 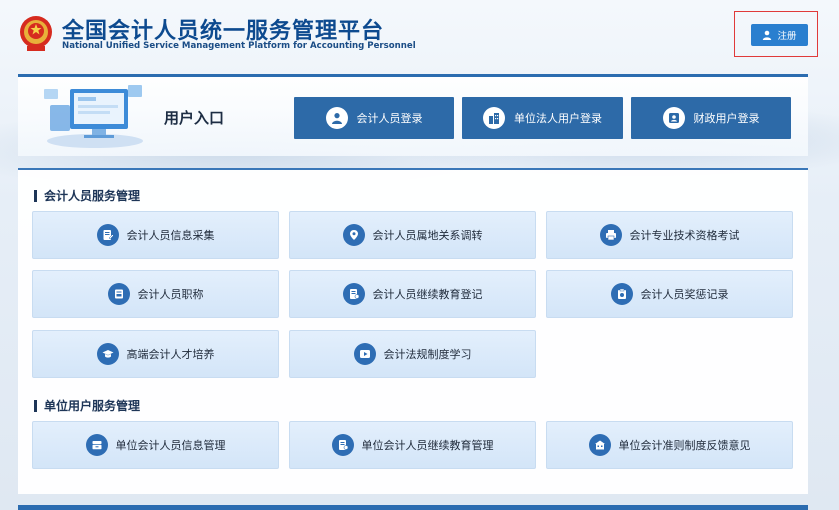 What do you see at coordinates (170, 294) in the screenshot?
I see `card-label: 会计人员职称` at bounding box center [170, 294].